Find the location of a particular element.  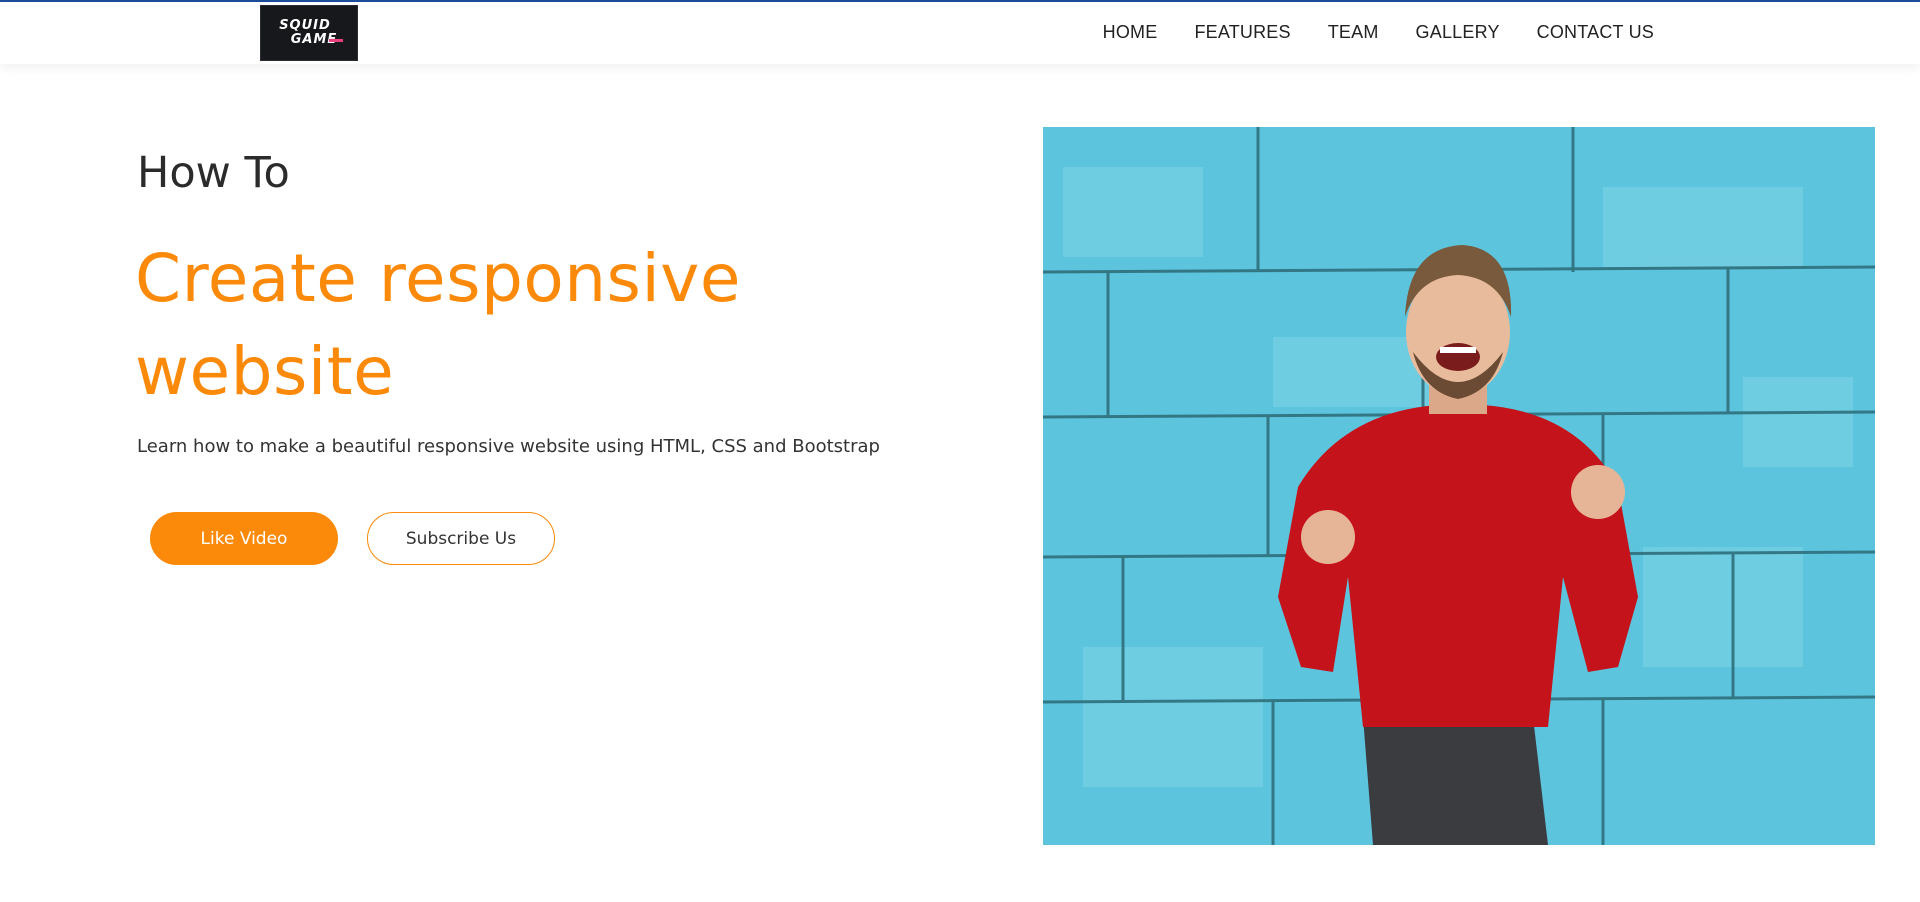

main-nav: HOME FEATURES TEAM GALLERY CONTACT US is located at coordinates (1360, 32).